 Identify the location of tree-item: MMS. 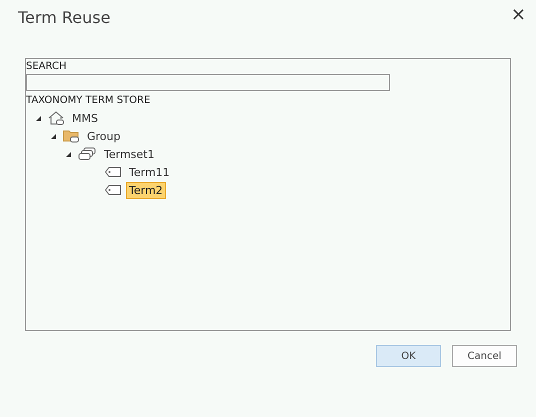
(85, 118).